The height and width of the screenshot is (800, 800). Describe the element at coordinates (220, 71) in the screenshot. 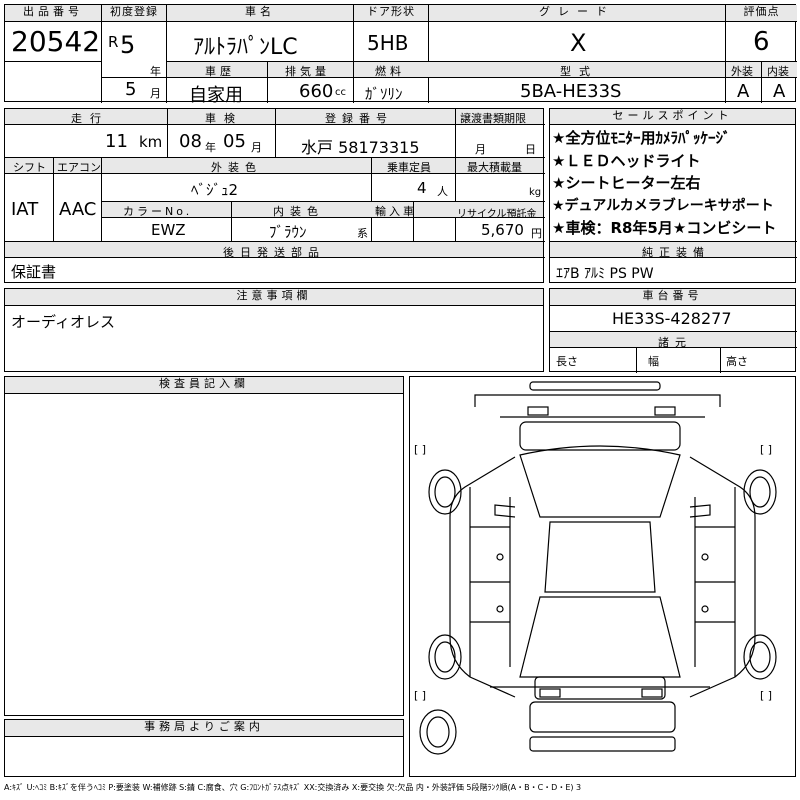

I see `history-label: 車歴` at that location.